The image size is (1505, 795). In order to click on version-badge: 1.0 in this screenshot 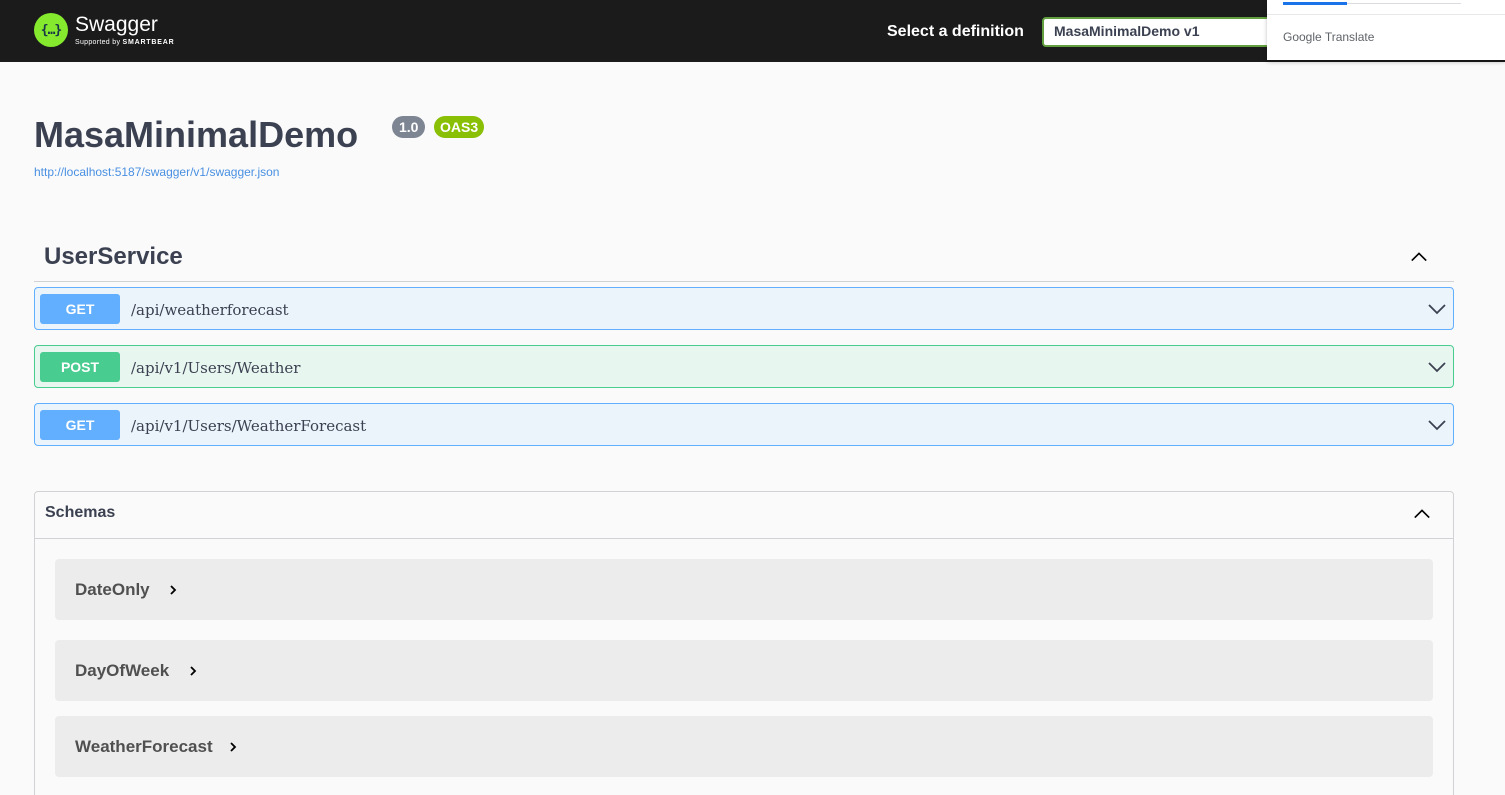, I will do `click(409, 127)`.